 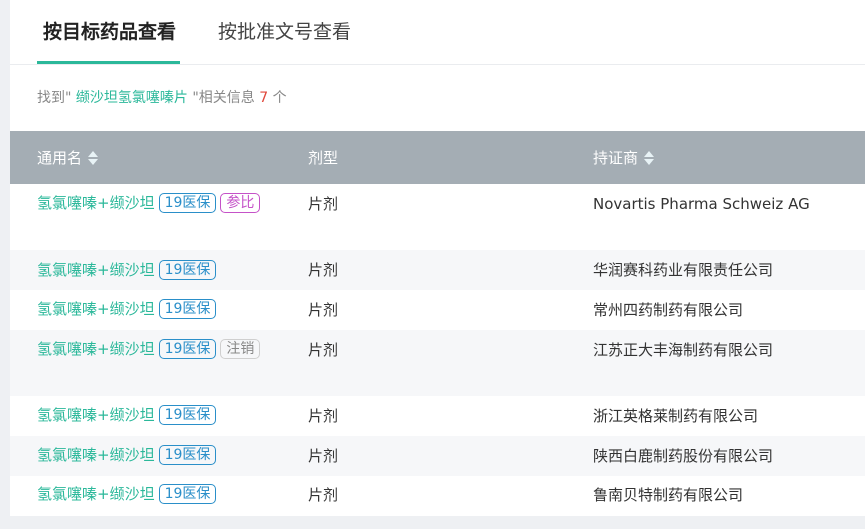 I want to click on tag-canbi: 参比, so click(x=240, y=203).